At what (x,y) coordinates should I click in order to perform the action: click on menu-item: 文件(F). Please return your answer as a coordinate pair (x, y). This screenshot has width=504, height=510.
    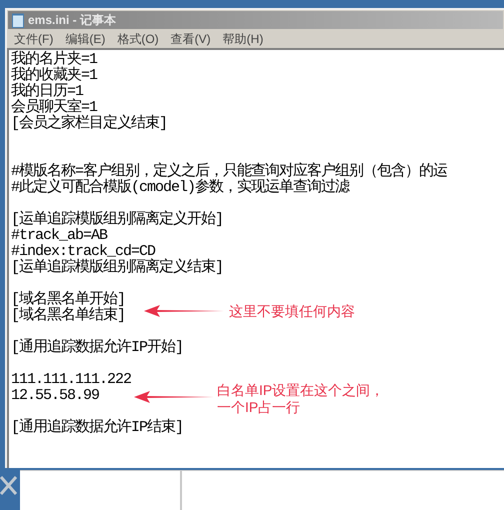
    Looking at the image, I should click on (33, 39).